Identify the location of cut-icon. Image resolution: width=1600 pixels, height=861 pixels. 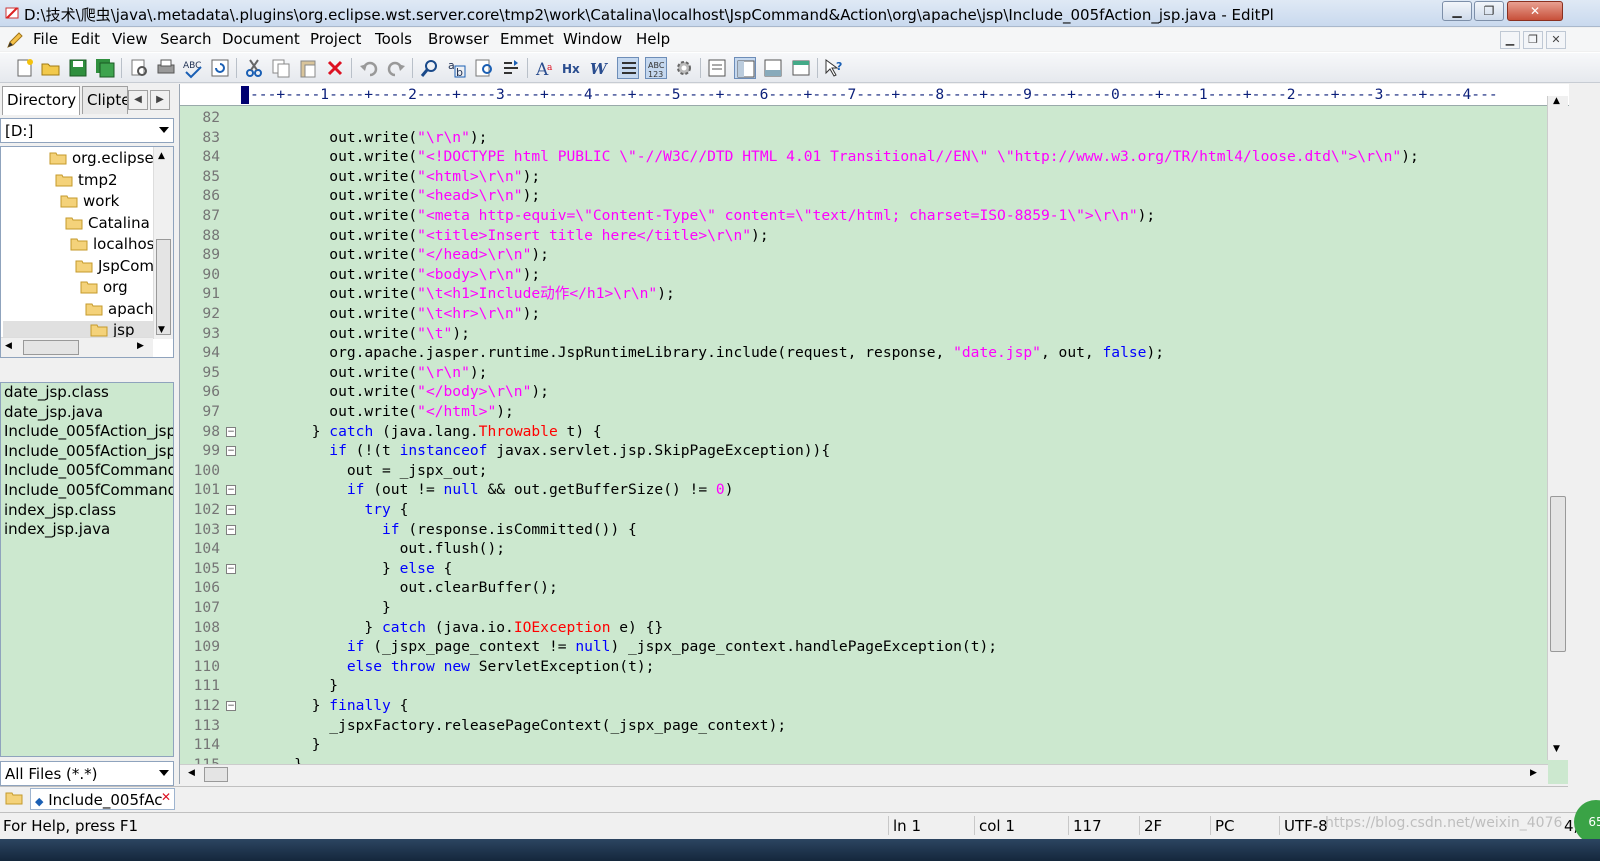
(254, 68).